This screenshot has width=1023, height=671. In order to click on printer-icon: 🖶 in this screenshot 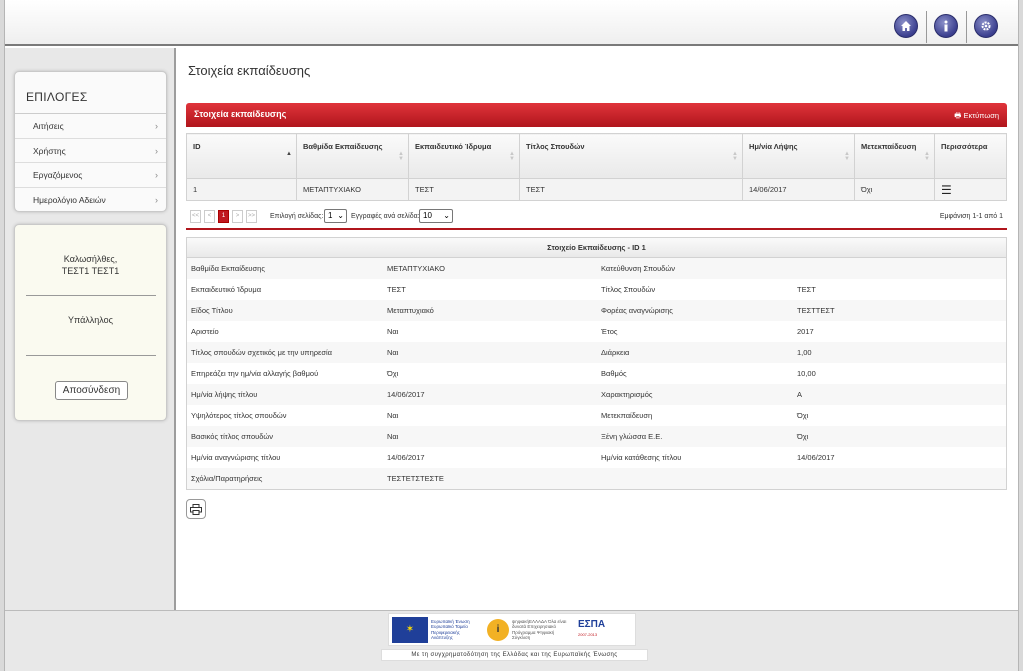, I will do `click(958, 115)`.